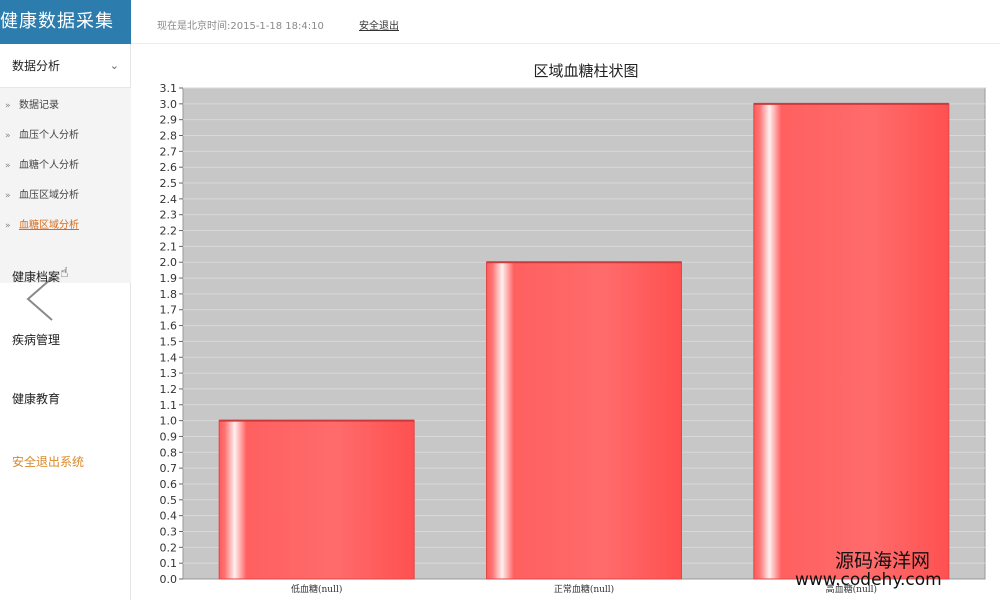 The image size is (1000, 600). I want to click on current-time-text: 现在是北京时间:2015-1-18 18:4:10, so click(240, 26).